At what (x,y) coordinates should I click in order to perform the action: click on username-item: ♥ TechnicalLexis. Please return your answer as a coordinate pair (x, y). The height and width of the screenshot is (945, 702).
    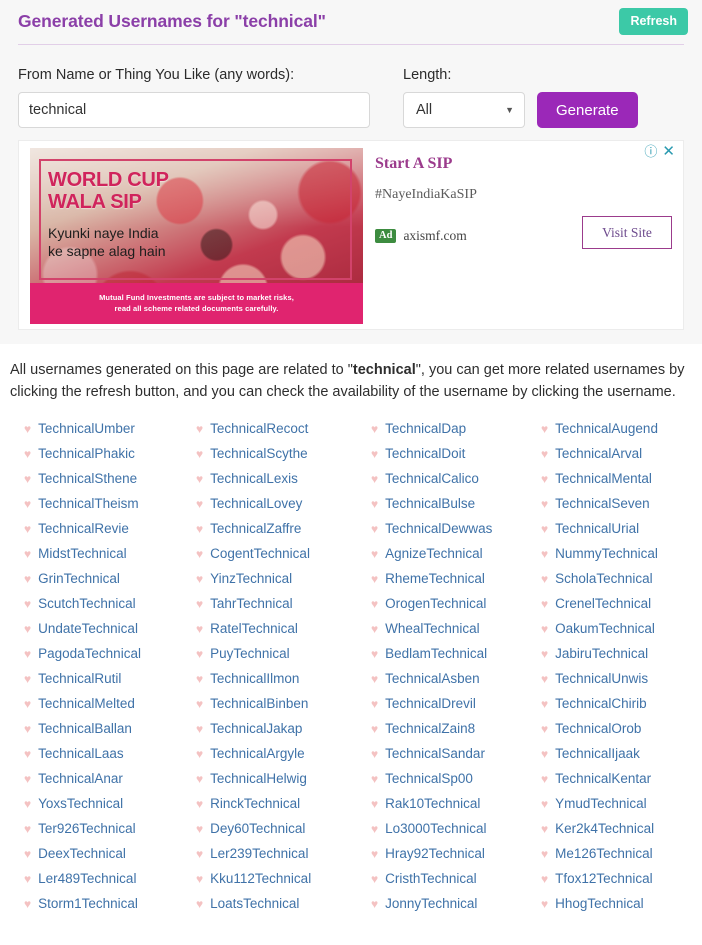
    Looking at the image, I should click on (283, 478).